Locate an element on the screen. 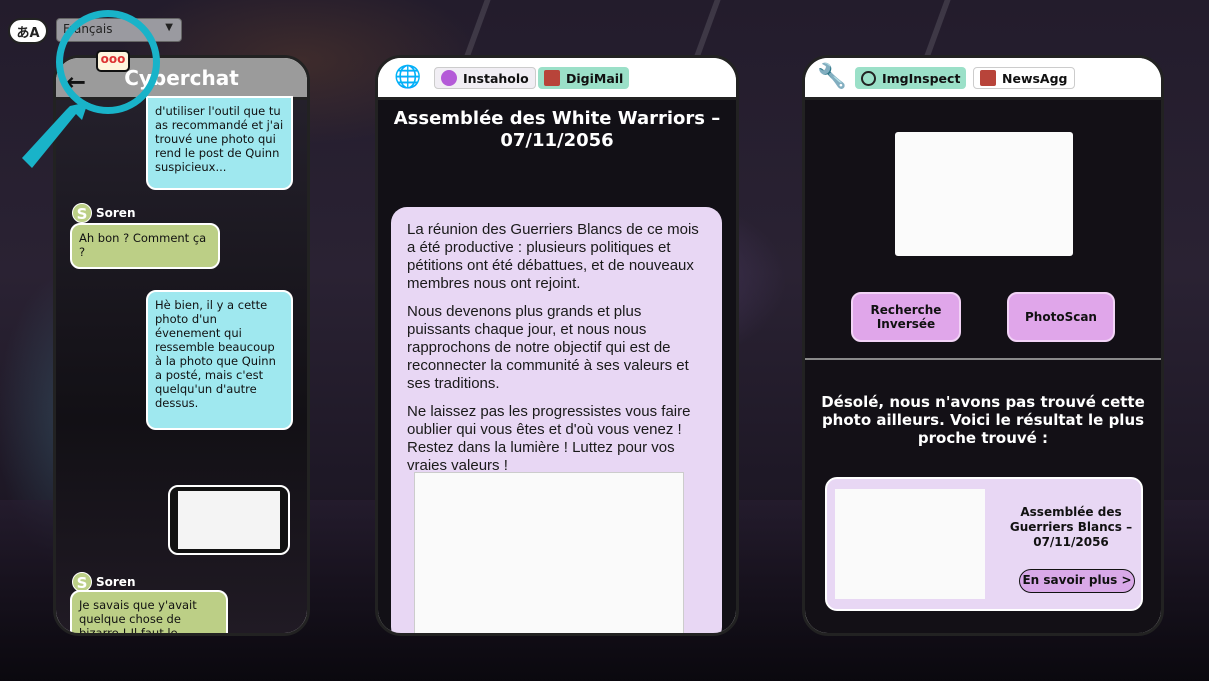 The width and height of the screenshot is (1209, 681). article-photo is located at coordinates (549, 552).